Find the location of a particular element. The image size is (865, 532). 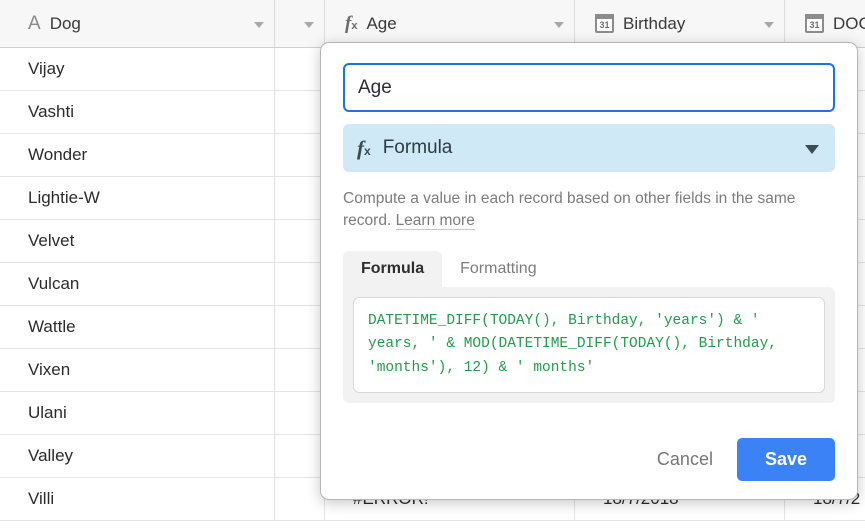

column-header-birthday: 31 Birthday is located at coordinates (680, 23).